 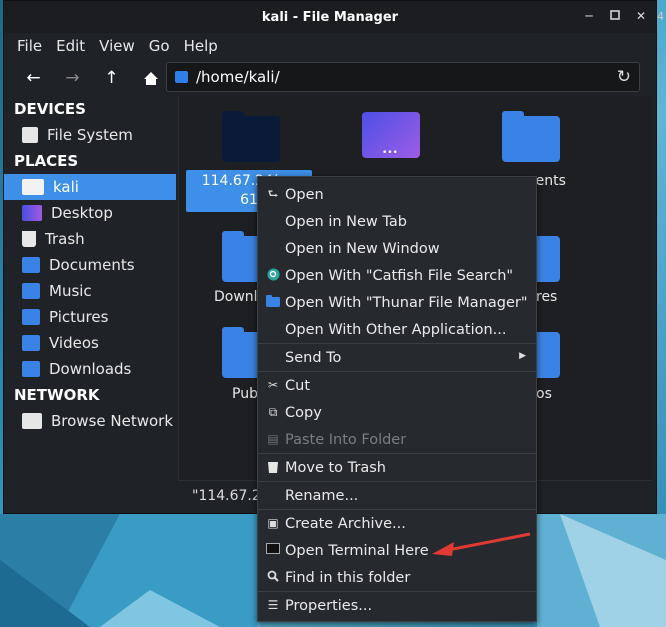 What do you see at coordinates (32, 421) in the screenshot?
I see `network-icon` at bounding box center [32, 421].